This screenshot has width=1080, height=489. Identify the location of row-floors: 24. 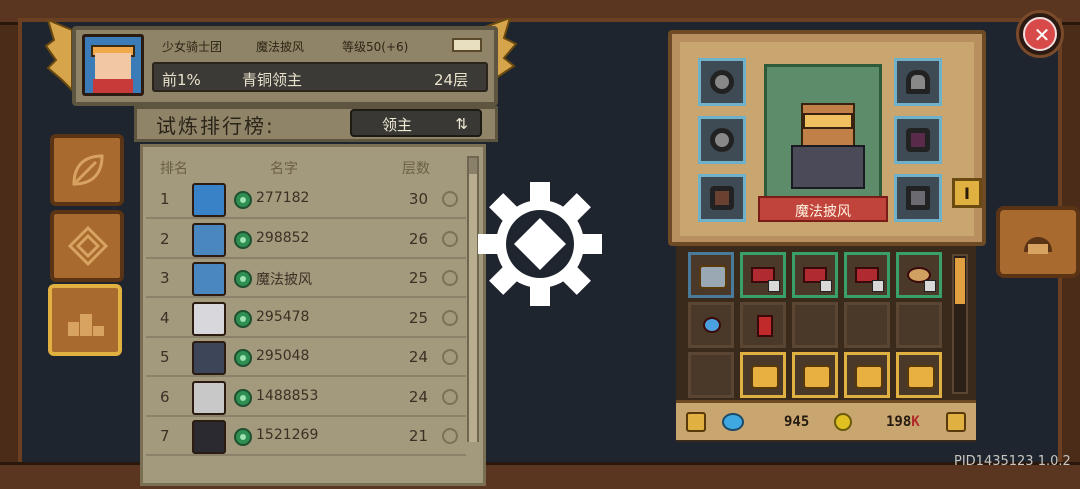
(418, 396).